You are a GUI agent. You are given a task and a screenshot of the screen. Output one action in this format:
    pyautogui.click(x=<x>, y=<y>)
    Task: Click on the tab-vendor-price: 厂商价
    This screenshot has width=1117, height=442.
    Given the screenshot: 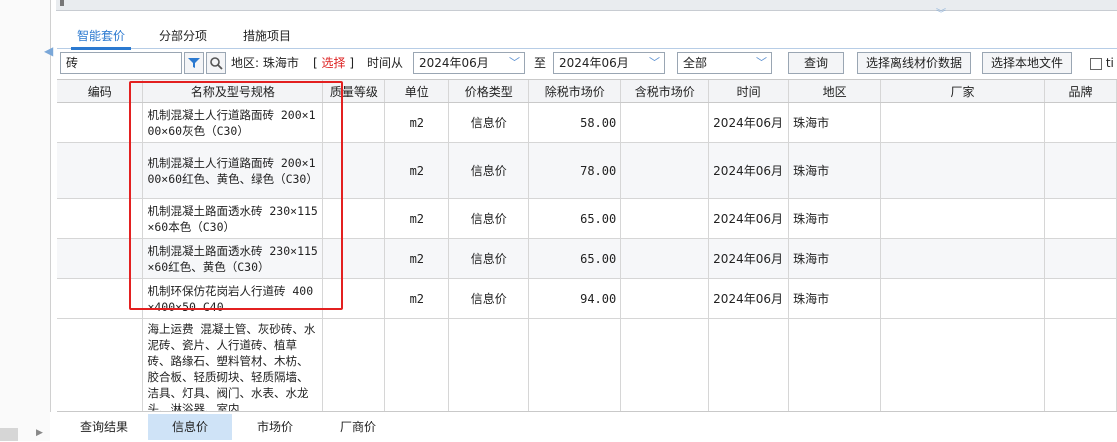 What is the action you would take?
    pyautogui.click(x=358, y=427)
    